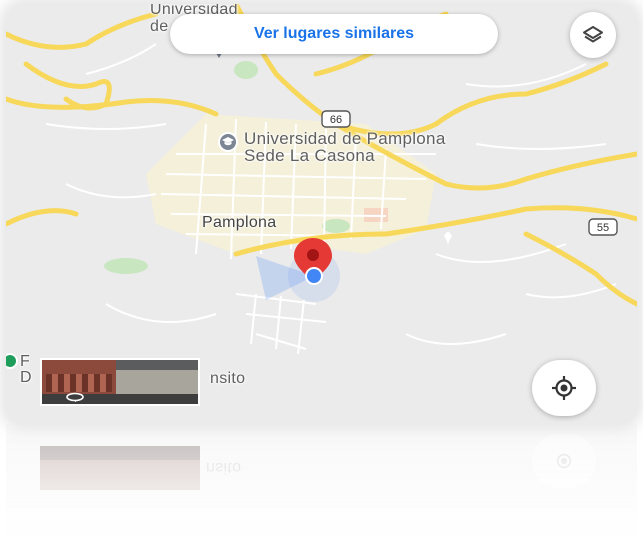 Image resolution: width=643 pixels, height=540 pixels. I want to click on reflection-thumbnail, so click(120, 468).